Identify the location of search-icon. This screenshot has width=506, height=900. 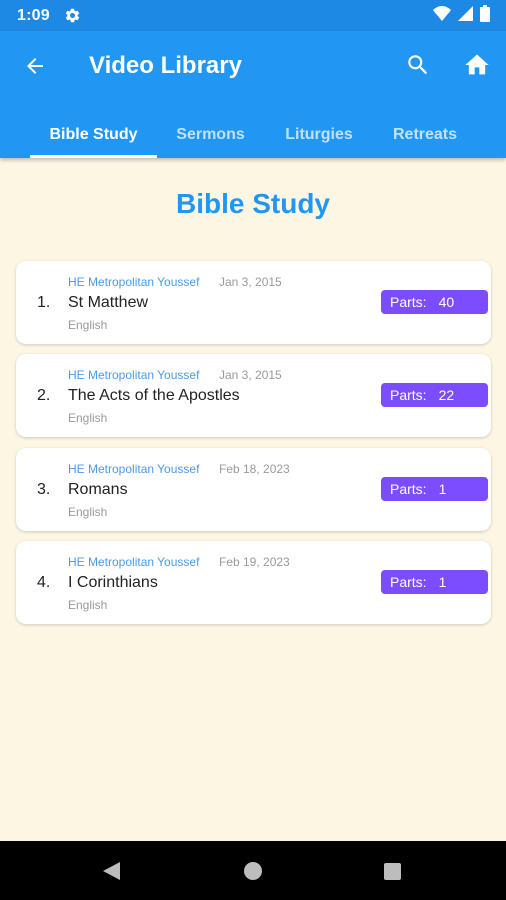
(418, 65).